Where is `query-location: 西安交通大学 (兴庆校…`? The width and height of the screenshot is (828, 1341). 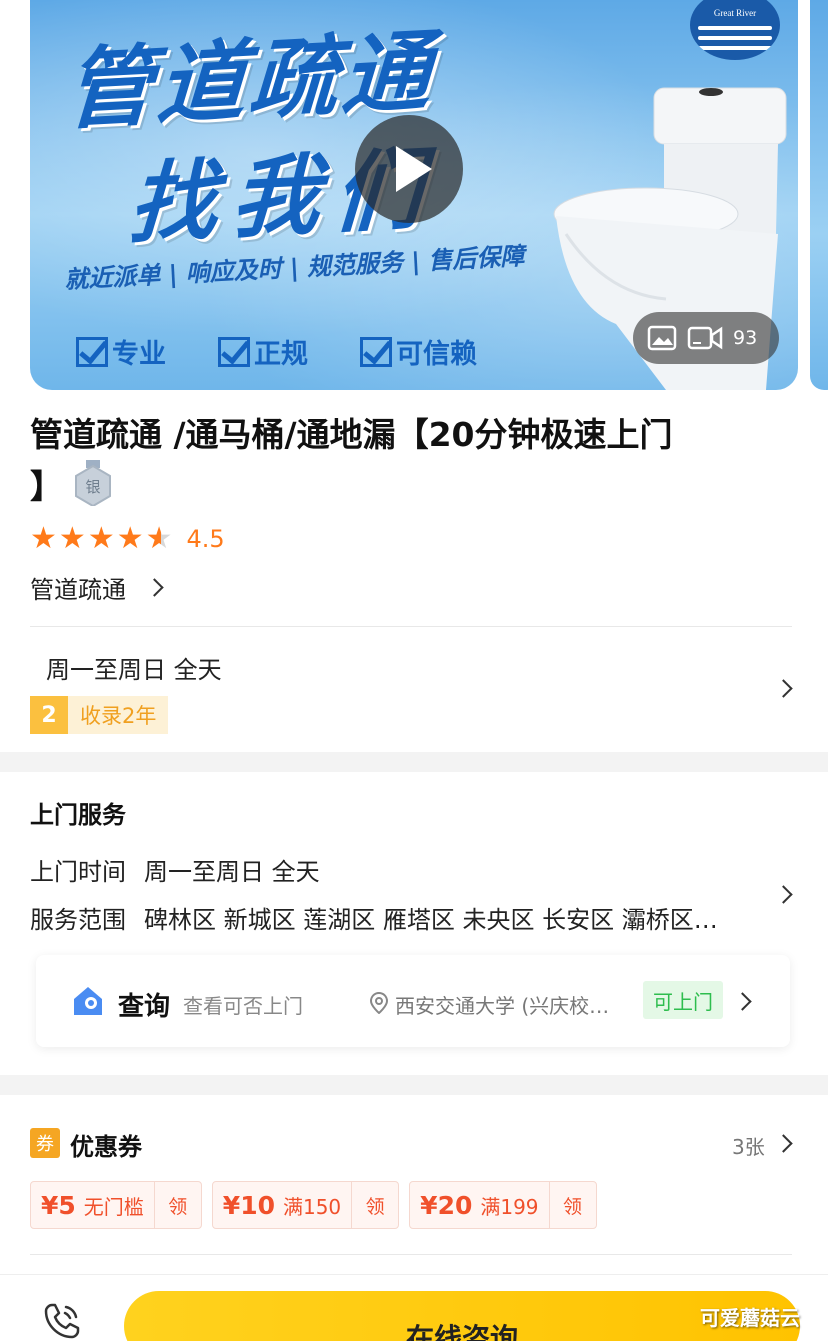 query-location: 西安交通大学 (兴庆校… is located at coordinates (502, 1006).